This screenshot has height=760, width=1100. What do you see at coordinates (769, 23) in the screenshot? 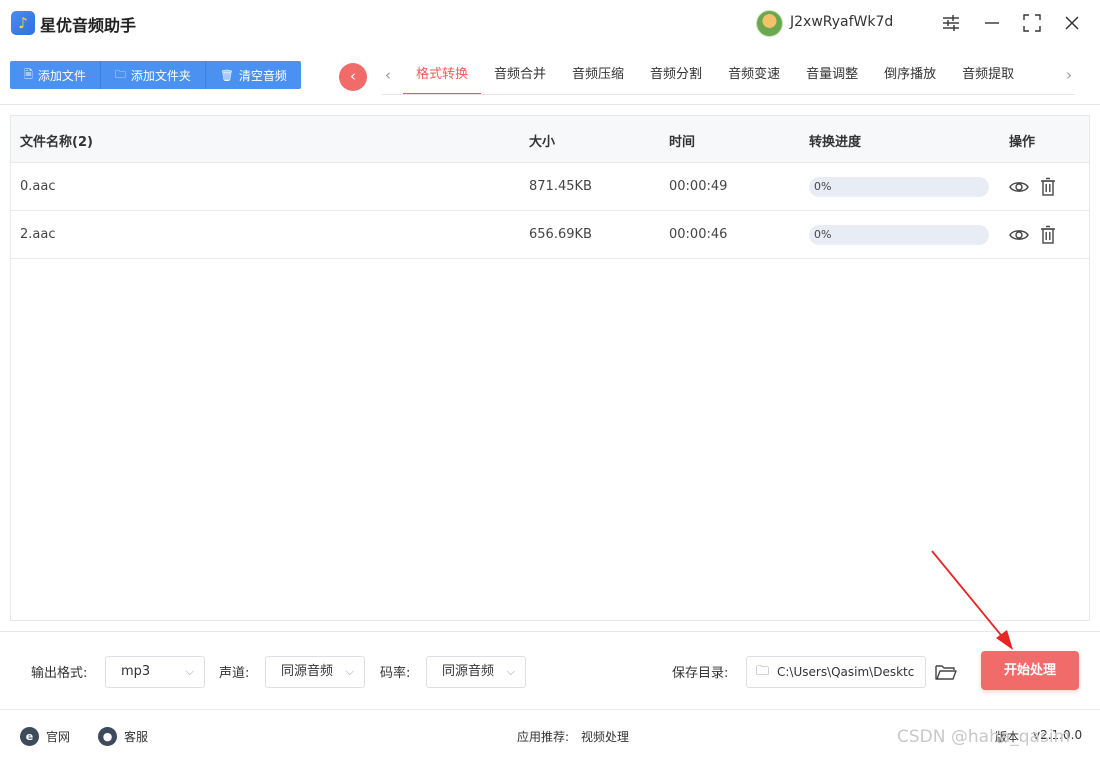
I see `user-avatar` at bounding box center [769, 23].